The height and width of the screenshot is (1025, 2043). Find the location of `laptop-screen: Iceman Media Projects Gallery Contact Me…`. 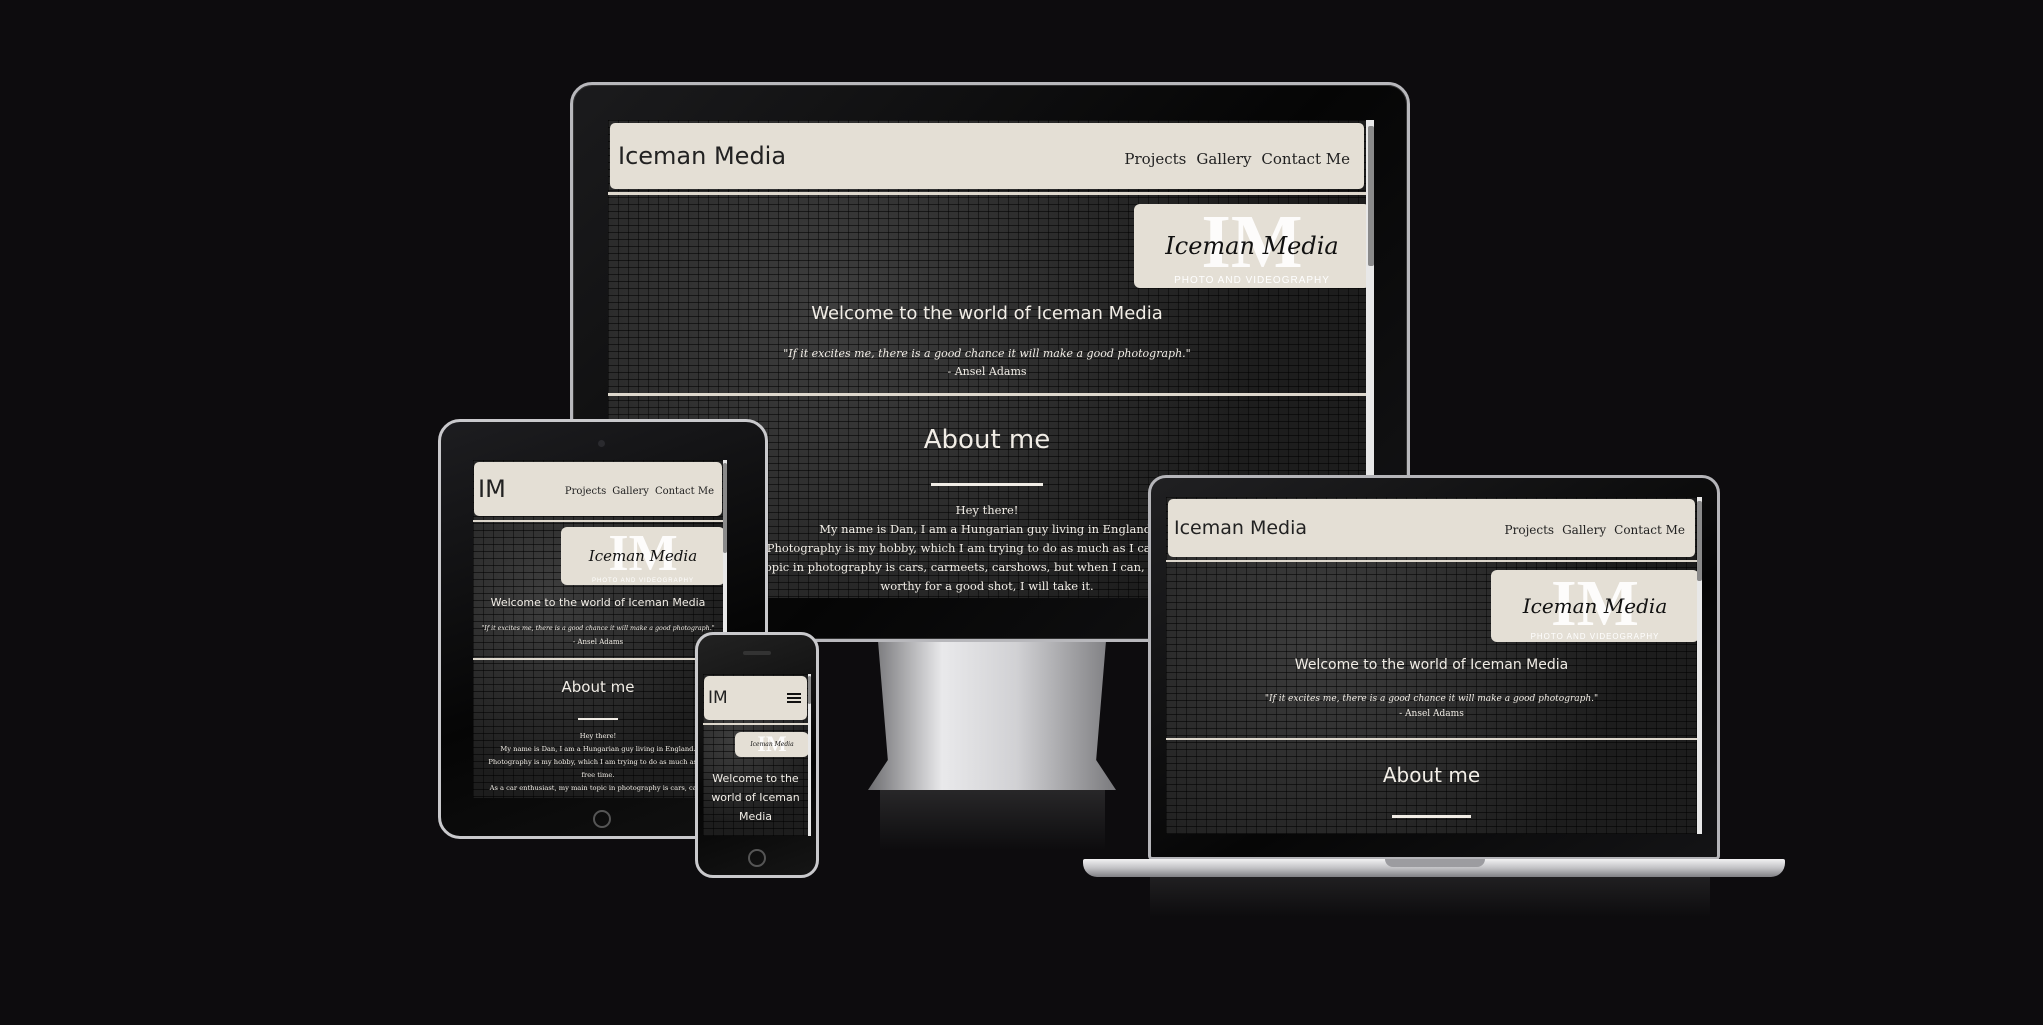

laptop-screen: Iceman Media Projects Gallery Contact Me… is located at coordinates (1434, 665).